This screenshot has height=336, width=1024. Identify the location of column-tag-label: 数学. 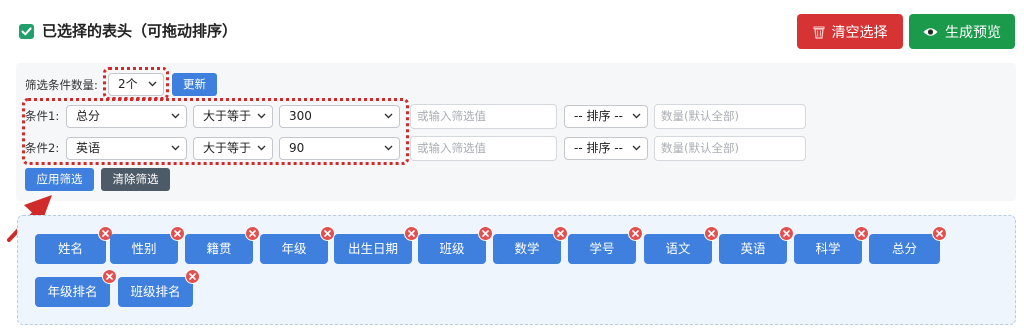
(527, 248).